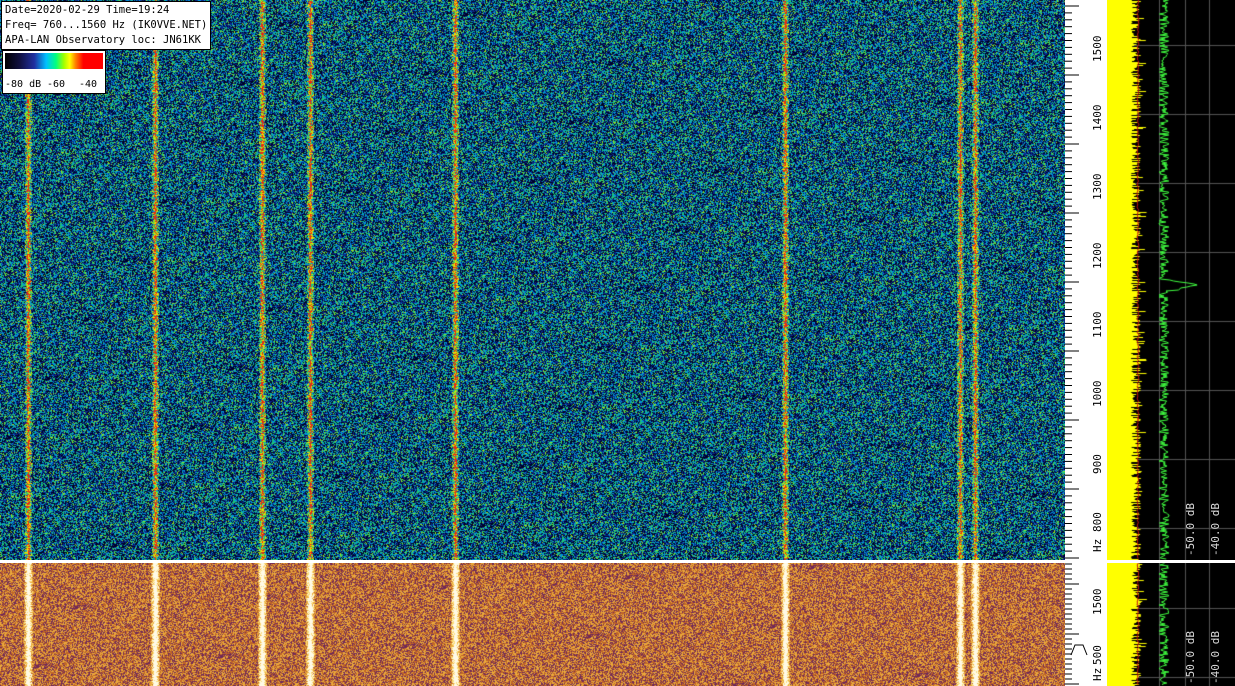 This screenshot has height=686, width=1235. Describe the element at coordinates (1215, 529) in the screenshot. I see `spectrum-top-label-b: -40.0 dB` at that location.